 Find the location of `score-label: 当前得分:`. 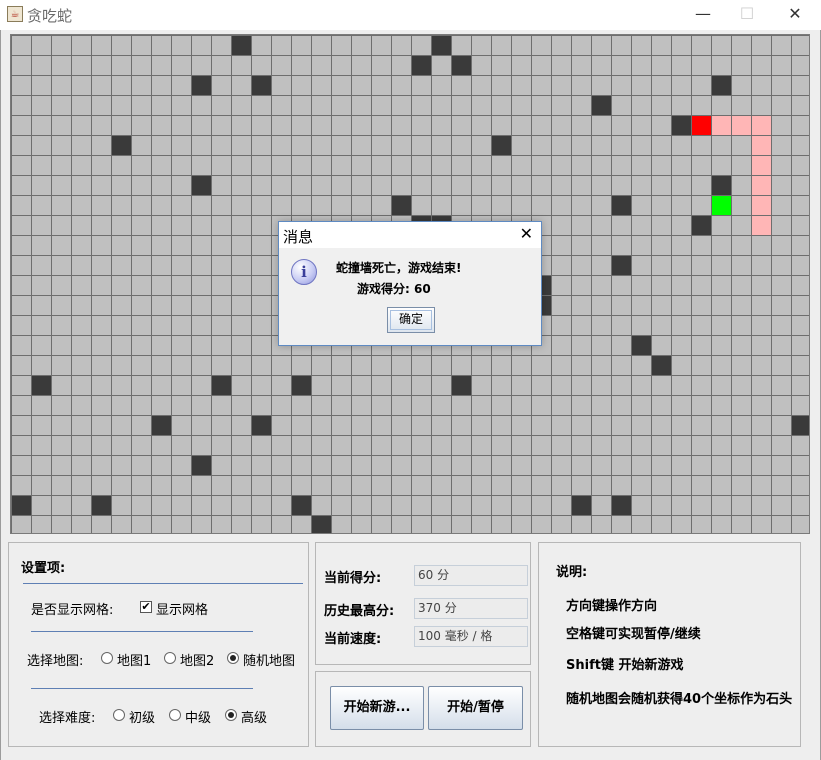

score-label: 当前得分: is located at coordinates (353, 578).